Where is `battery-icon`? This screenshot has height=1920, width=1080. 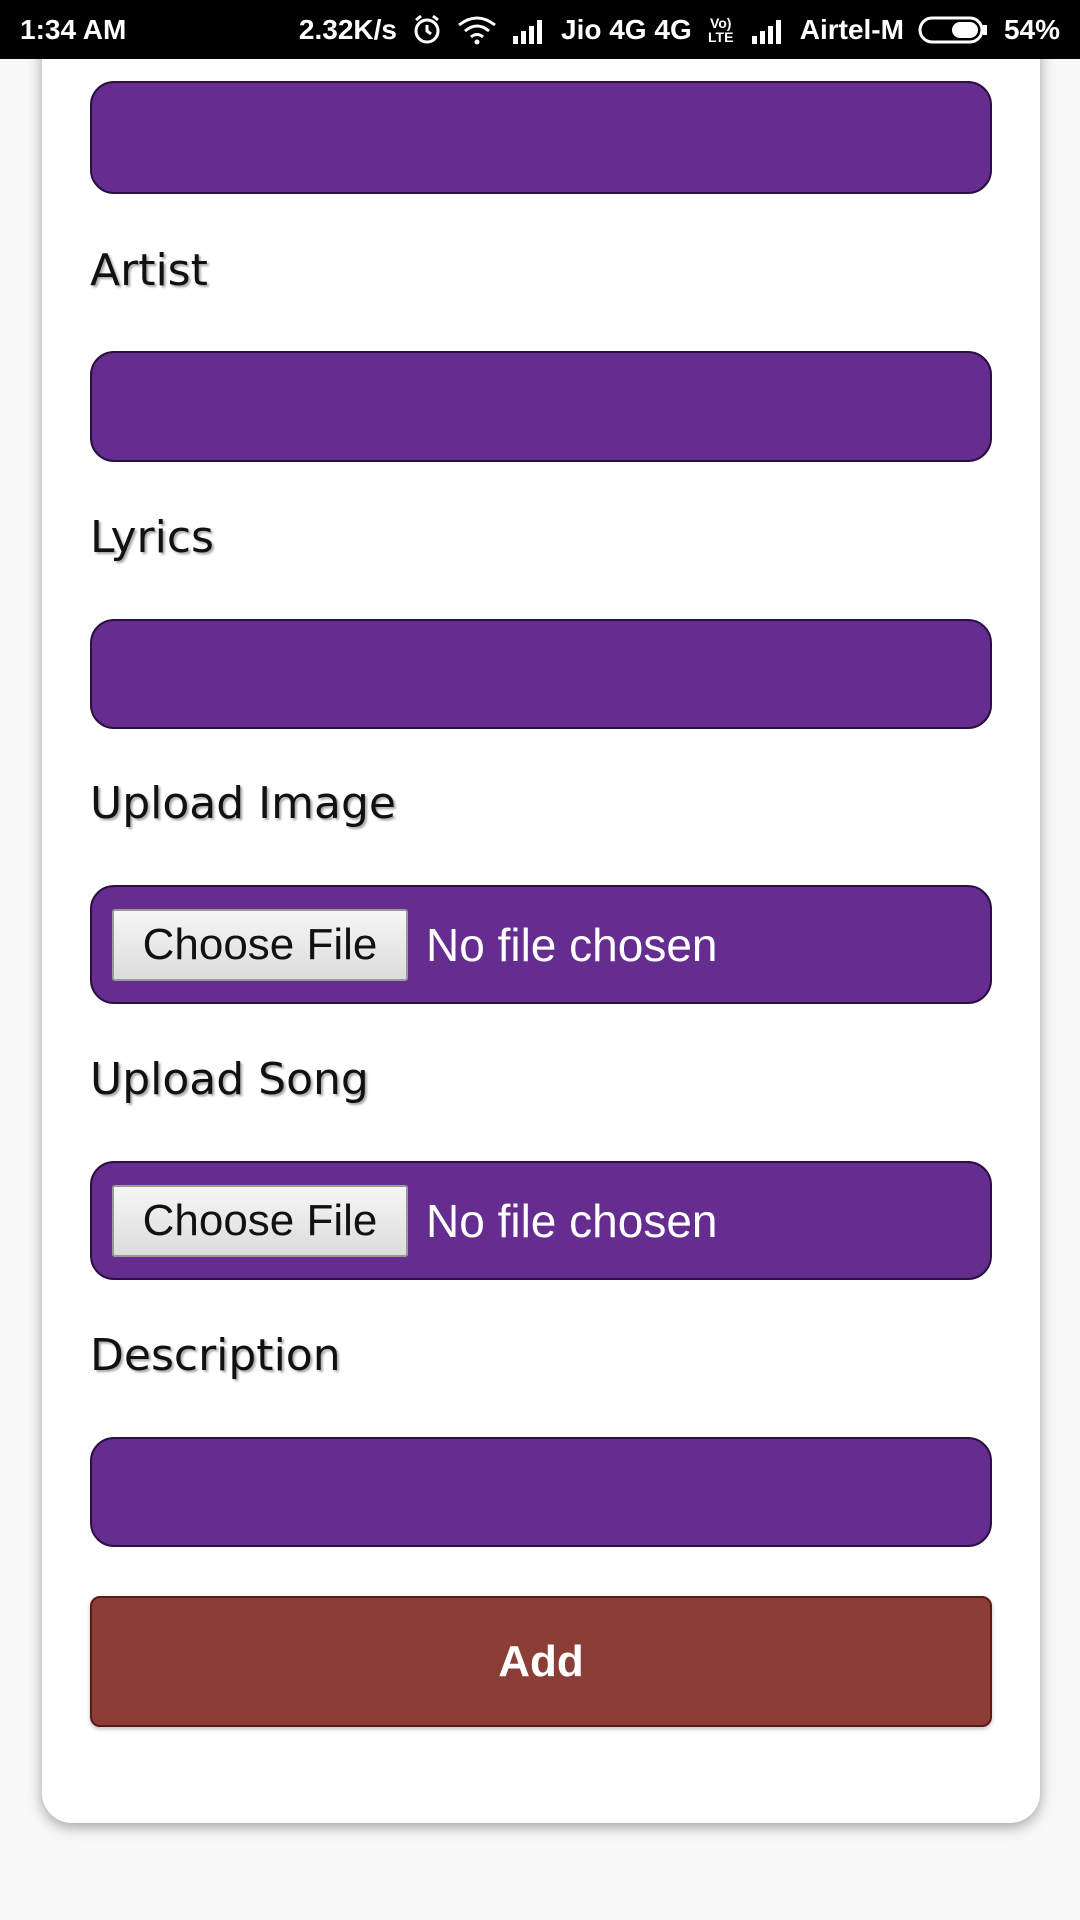
battery-icon is located at coordinates (954, 30).